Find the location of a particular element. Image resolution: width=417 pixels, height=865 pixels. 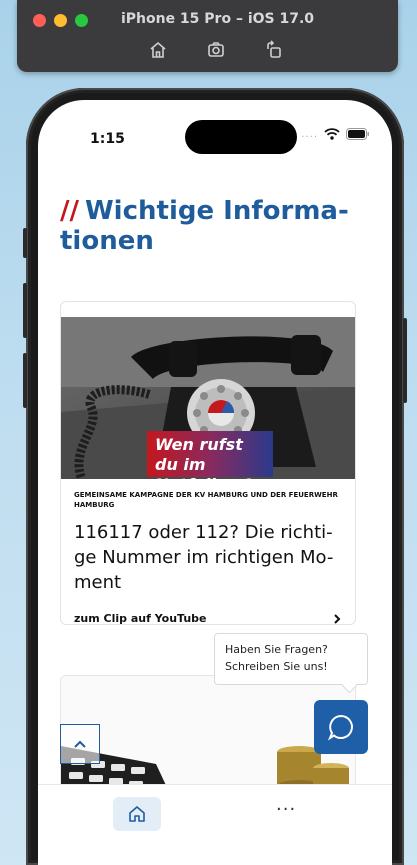

page-title: //Wichtige Informa-tionen is located at coordinates (215, 226).